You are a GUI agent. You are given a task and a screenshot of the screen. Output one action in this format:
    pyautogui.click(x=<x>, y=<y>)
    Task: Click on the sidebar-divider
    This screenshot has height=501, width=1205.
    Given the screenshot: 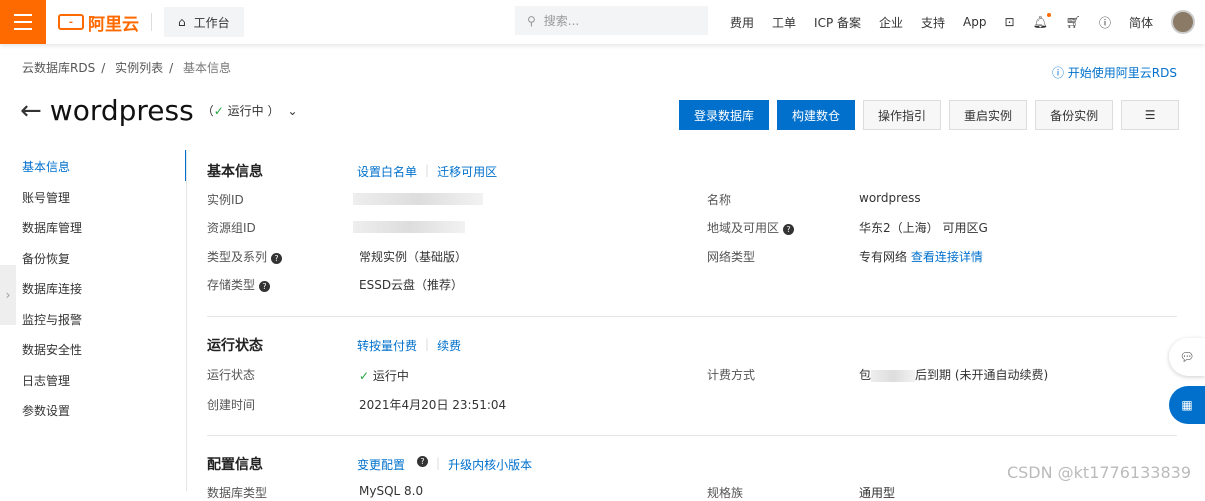 What is the action you would take?
    pyautogui.click(x=186, y=320)
    